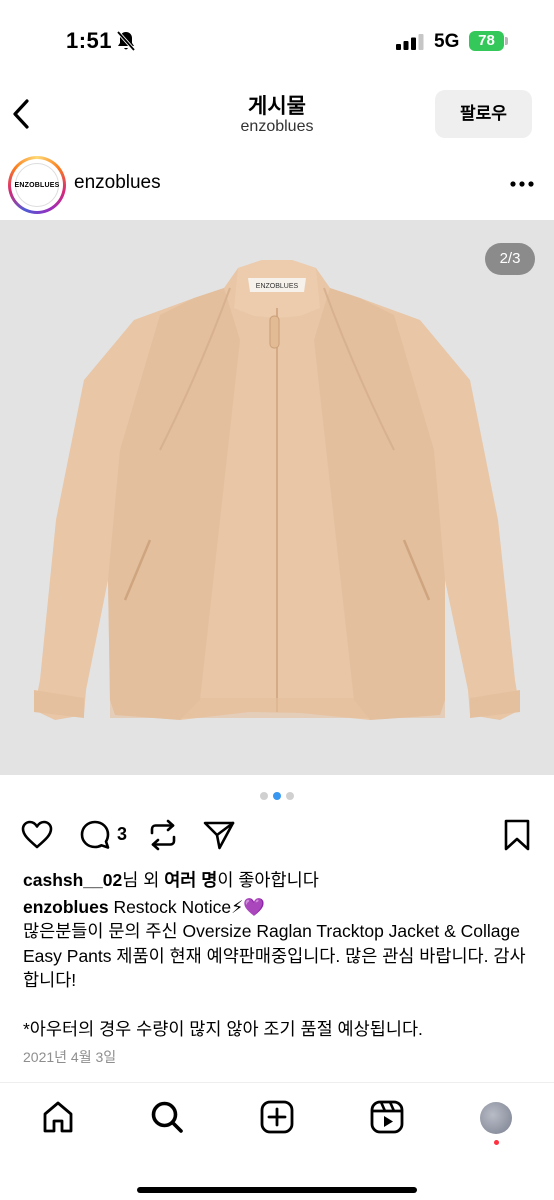  I want to click on more-horizontal-icon, so click(522, 184).